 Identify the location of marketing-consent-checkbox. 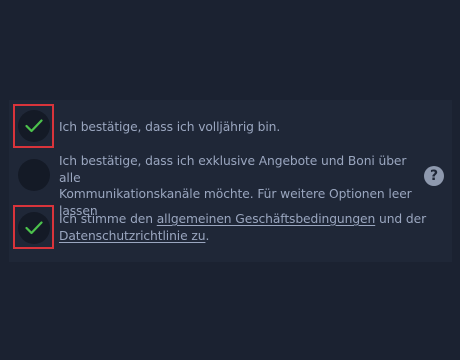
(34, 175).